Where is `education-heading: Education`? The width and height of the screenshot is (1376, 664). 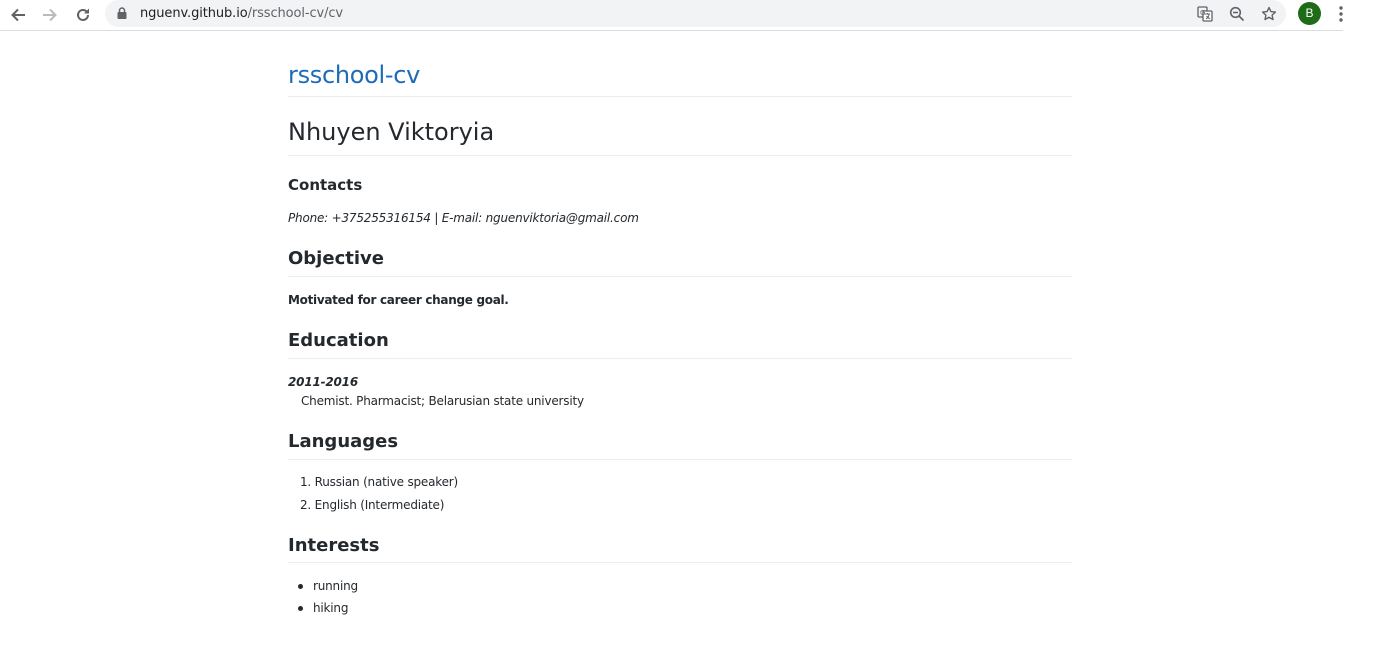 education-heading: Education is located at coordinates (338, 340).